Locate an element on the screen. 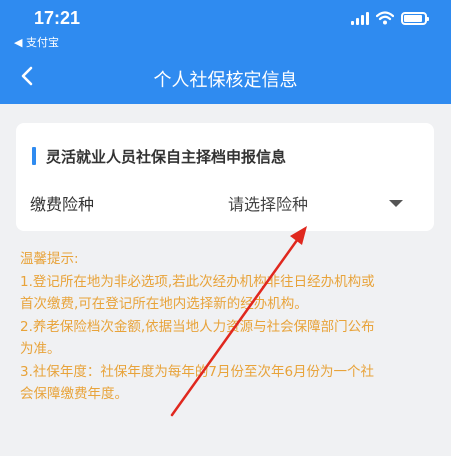 Image resolution: width=451 pixels, height=456 pixels. caret-down-icon is located at coordinates (396, 203).